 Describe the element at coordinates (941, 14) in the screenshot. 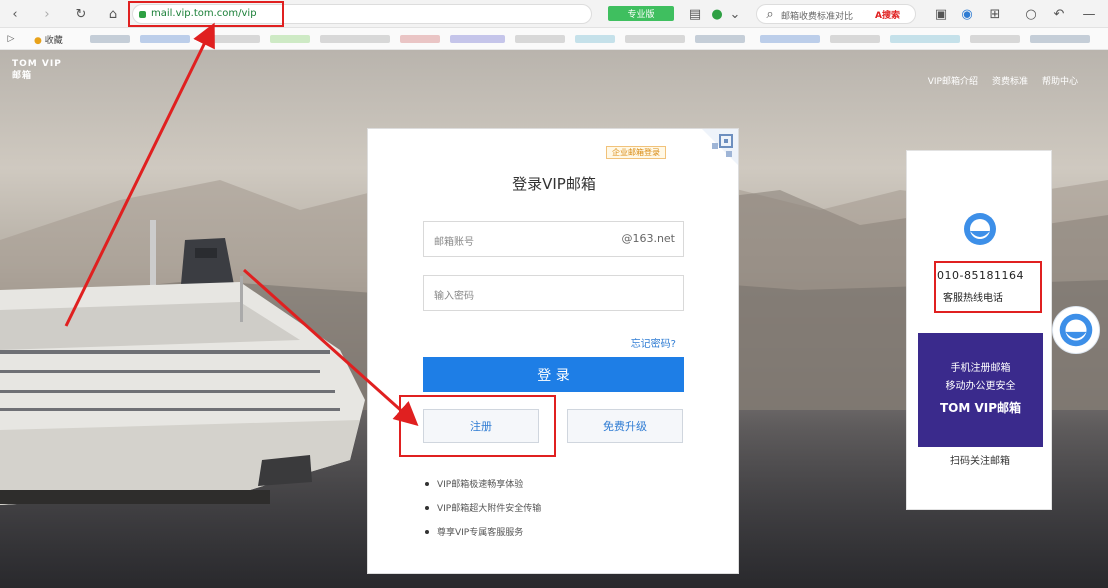

I see `window-icon: ▣` at that location.